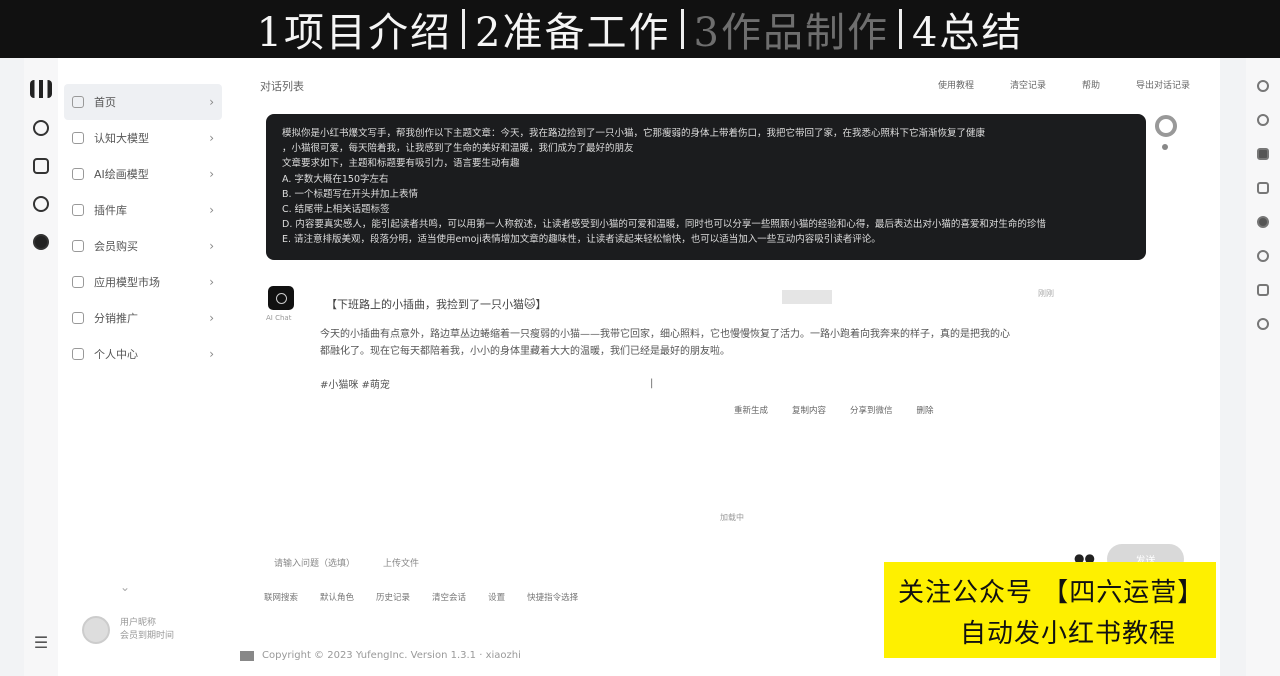 This screenshot has width=1280, height=676. What do you see at coordinates (41, 89) in the screenshot?
I see `app-logo-icon` at bounding box center [41, 89].